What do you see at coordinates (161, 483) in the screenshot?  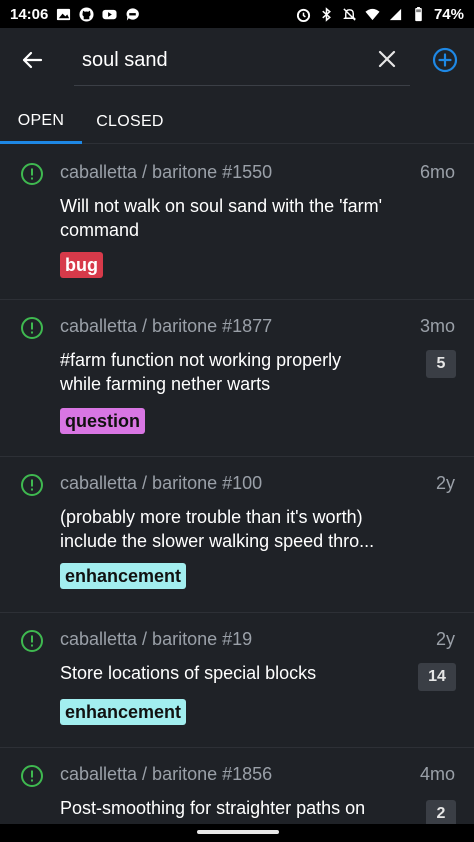 I see `issue-repo: caballetta / baritone #100` at bounding box center [161, 483].